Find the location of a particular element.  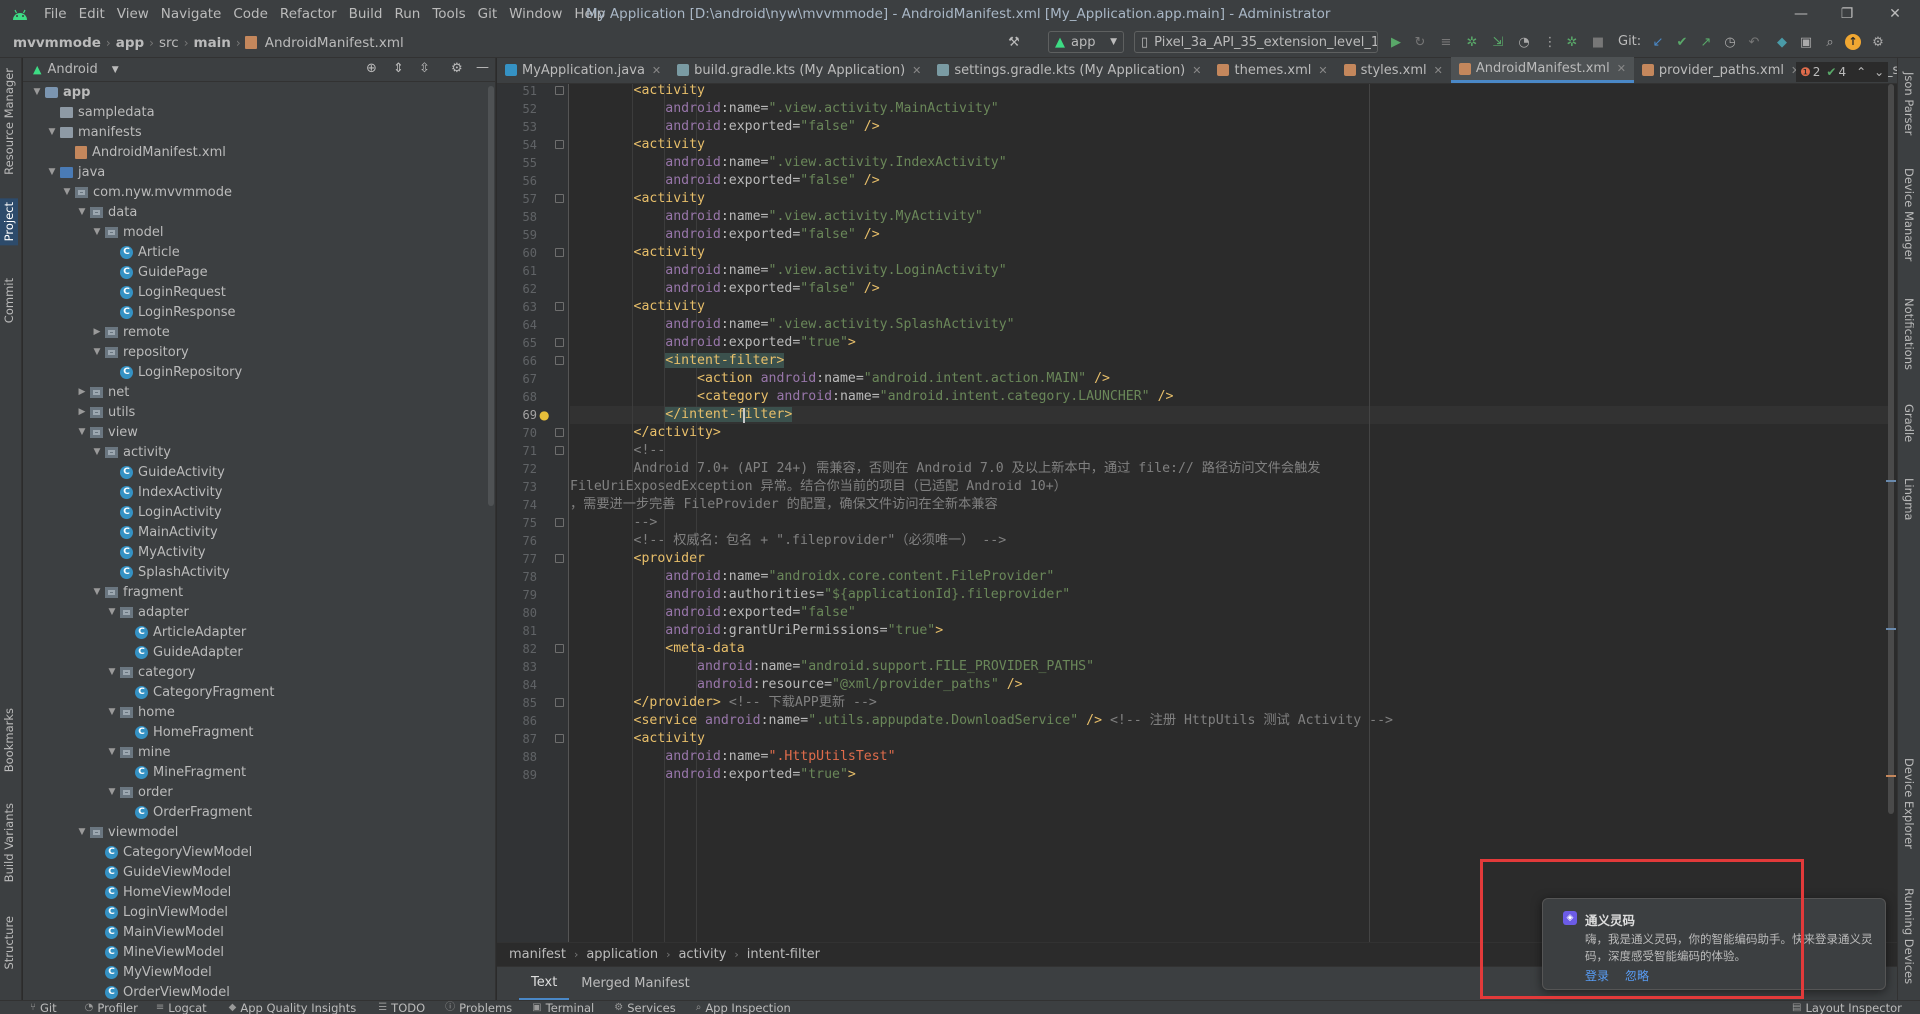

device-debug-icon: ✲ is located at coordinates (1572, 42).